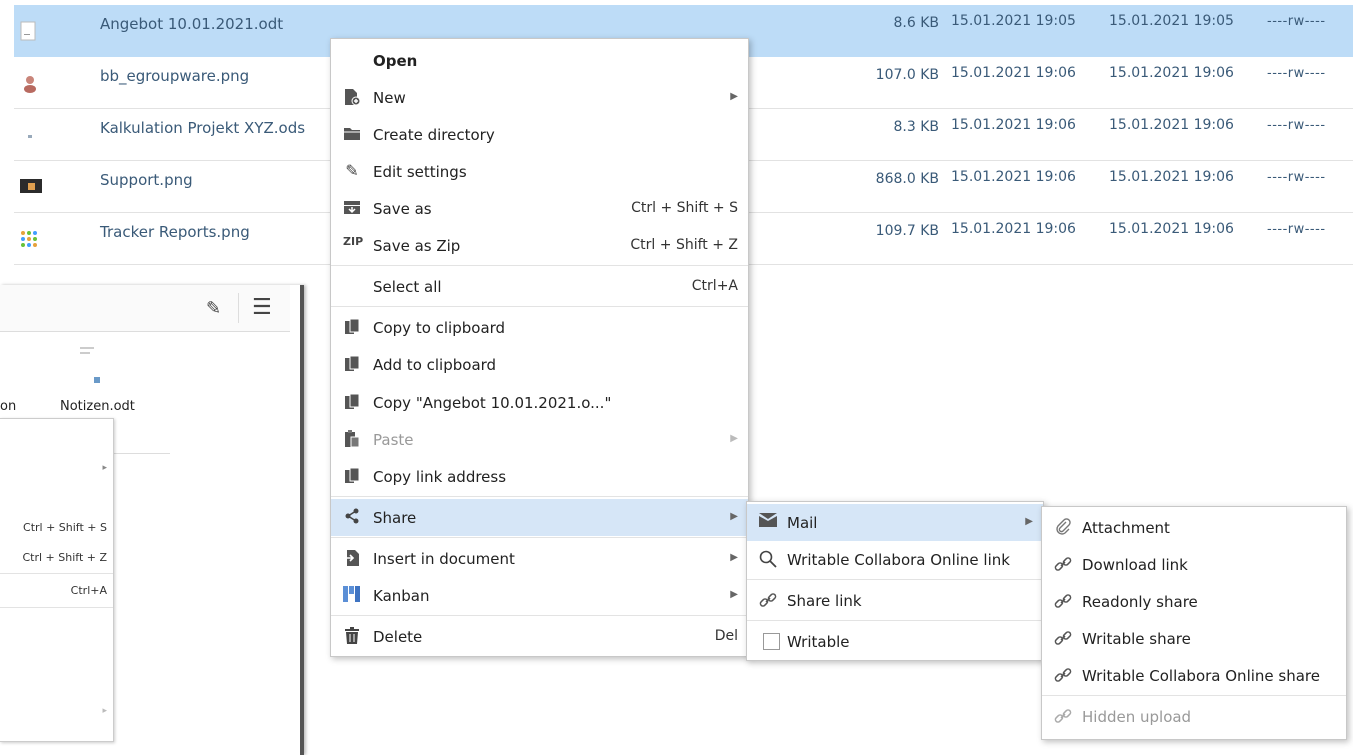 This screenshot has height=755, width=1353. I want to click on file-name: Angebot 10.01.2021.odt, so click(191, 24).